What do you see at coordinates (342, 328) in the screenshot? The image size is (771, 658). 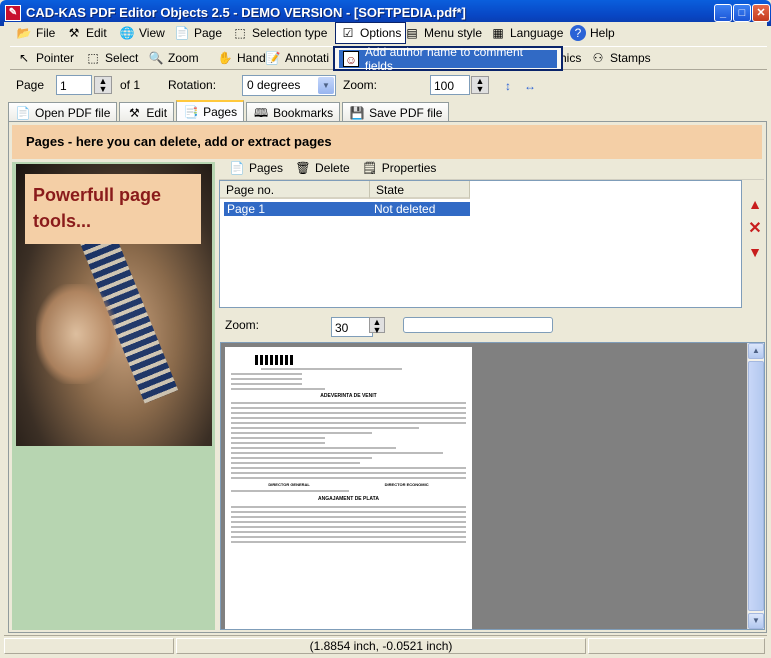 I see `preview-zoom-value: 30` at bounding box center [342, 328].